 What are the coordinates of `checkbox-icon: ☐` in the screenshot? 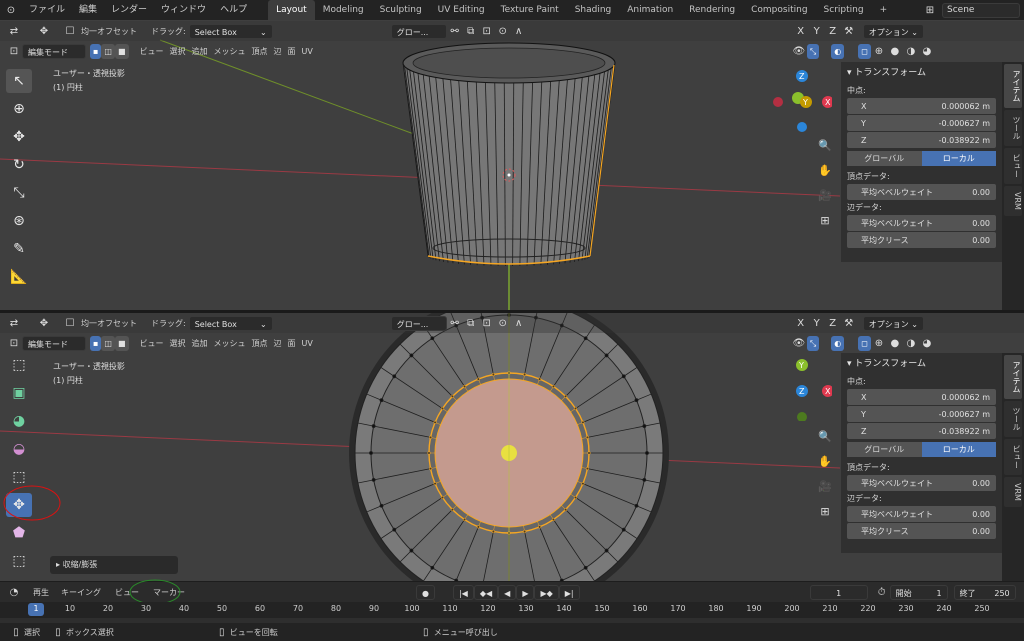 It's located at (70, 31).